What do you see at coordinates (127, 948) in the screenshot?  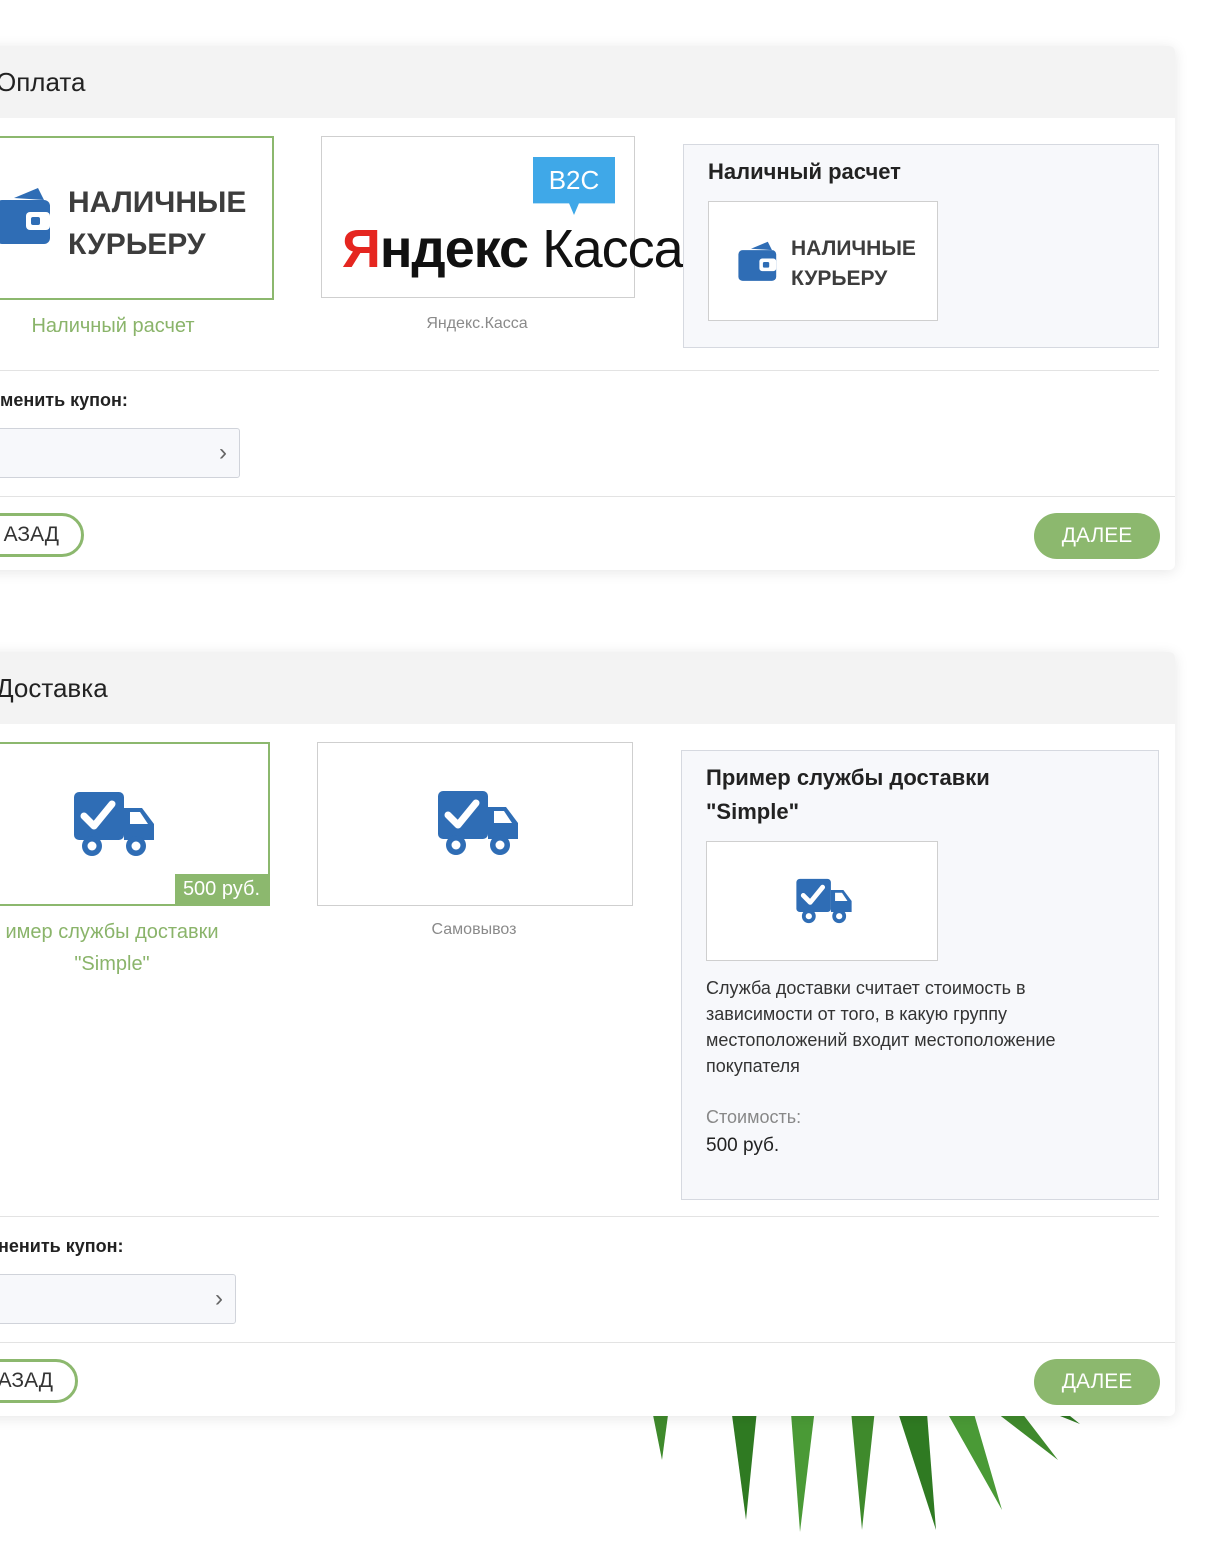 I see `delivery-option-simple-label: имер службы доставки "Simple"` at bounding box center [127, 948].